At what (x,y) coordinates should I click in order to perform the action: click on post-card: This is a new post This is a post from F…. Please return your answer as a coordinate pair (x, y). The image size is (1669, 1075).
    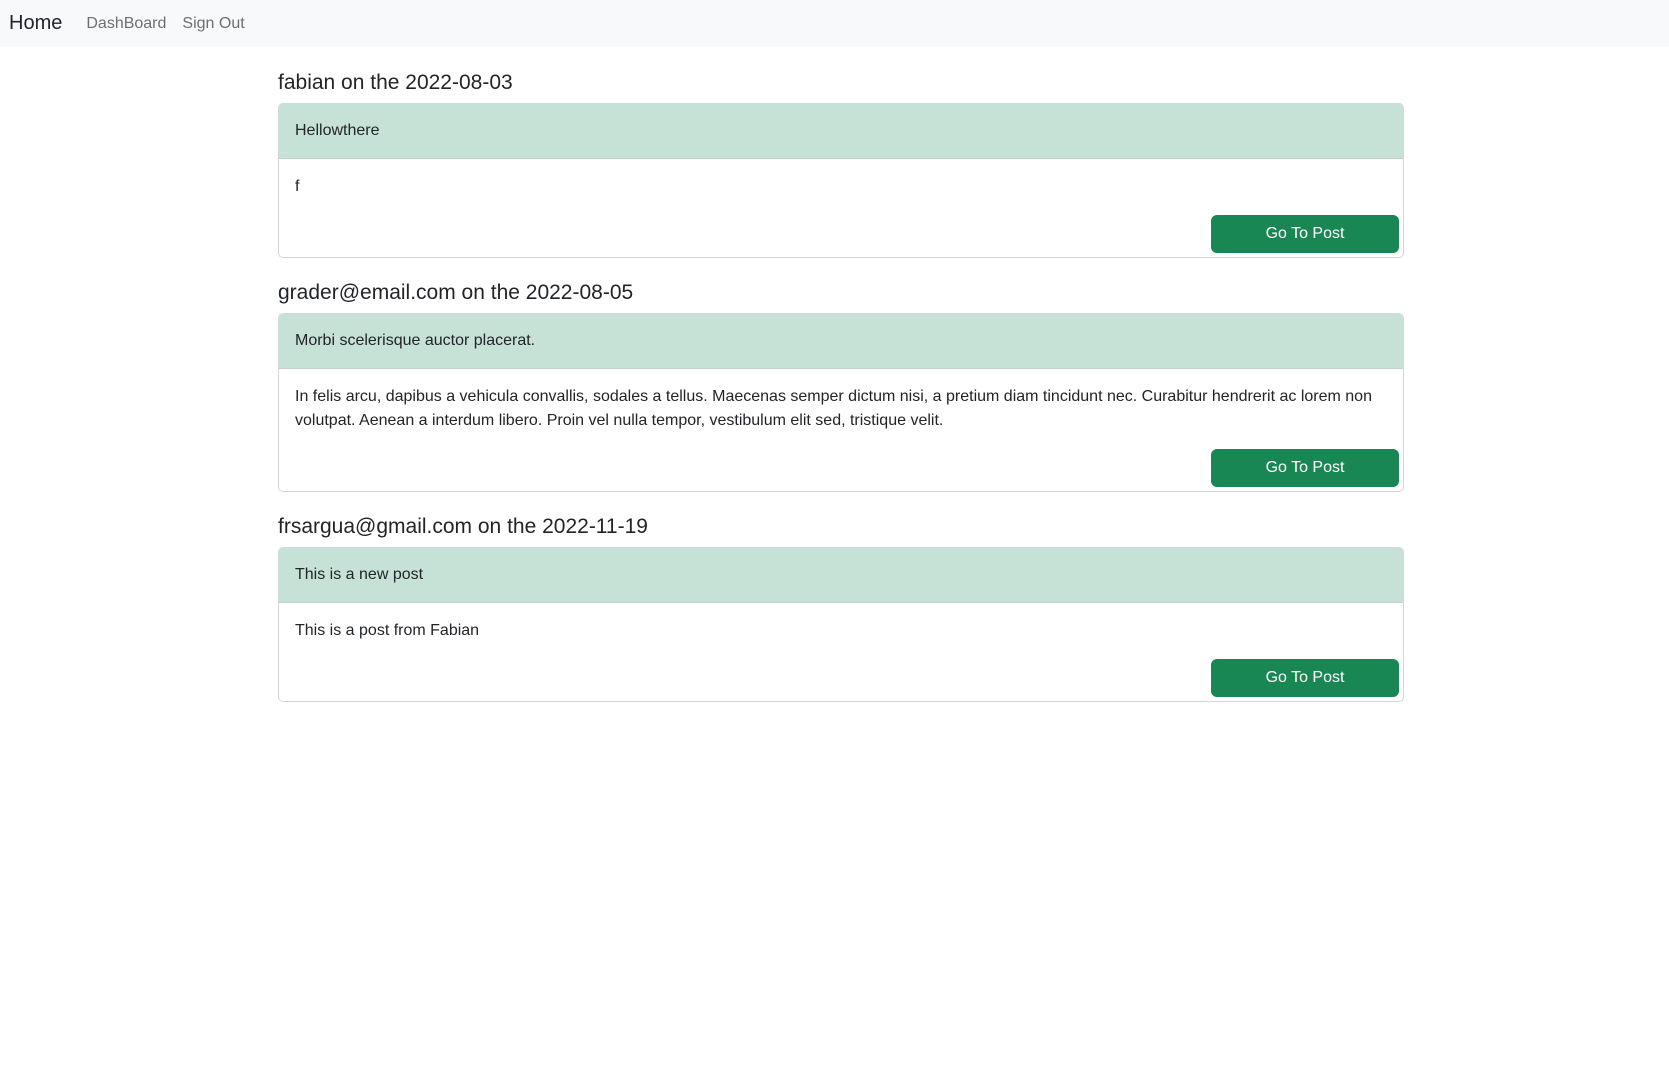
    Looking at the image, I should click on (841, 624).